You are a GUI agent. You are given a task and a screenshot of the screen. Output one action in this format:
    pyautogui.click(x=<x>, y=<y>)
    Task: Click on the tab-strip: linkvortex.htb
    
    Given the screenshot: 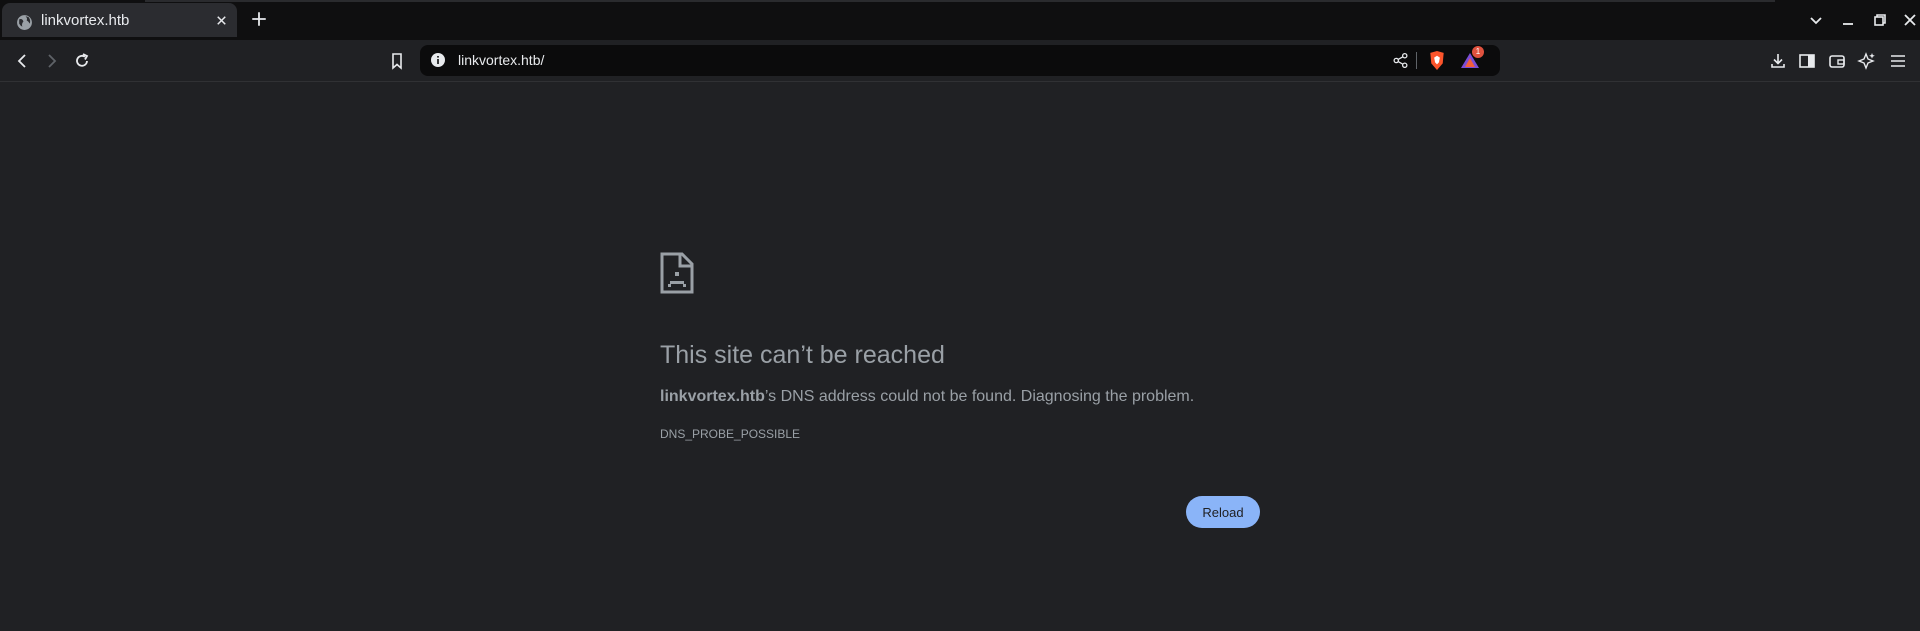 What is the action you would take?
    pyautogui.click(x=960, y=20)
    